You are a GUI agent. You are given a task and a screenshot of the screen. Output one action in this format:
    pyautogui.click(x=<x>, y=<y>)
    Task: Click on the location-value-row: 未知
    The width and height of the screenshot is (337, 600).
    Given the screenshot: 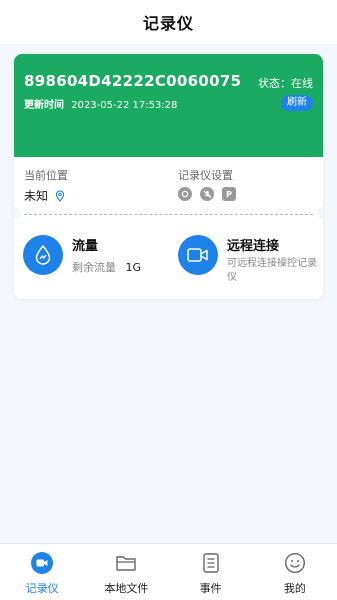 What is the action you would take?
    pyautogui.click(x=45, y=195)
    